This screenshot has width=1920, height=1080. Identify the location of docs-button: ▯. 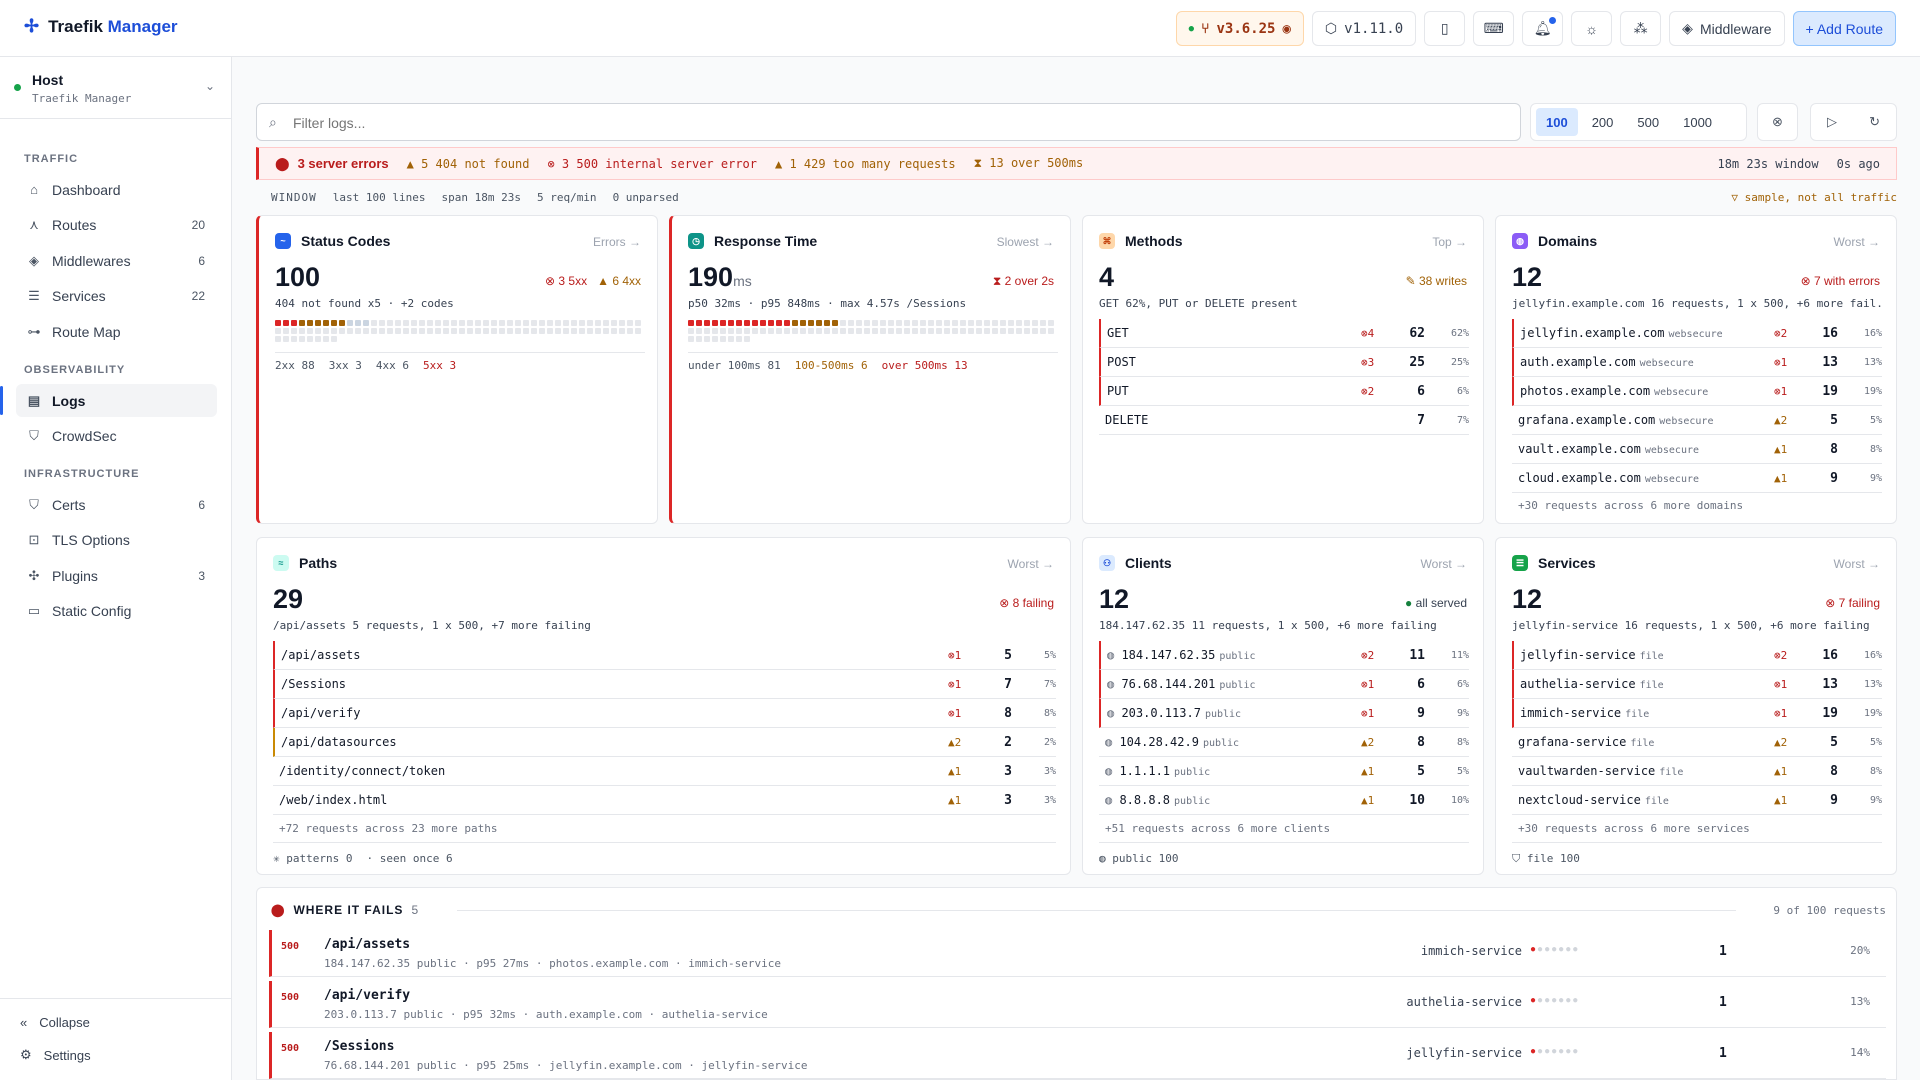
(1445, 28).